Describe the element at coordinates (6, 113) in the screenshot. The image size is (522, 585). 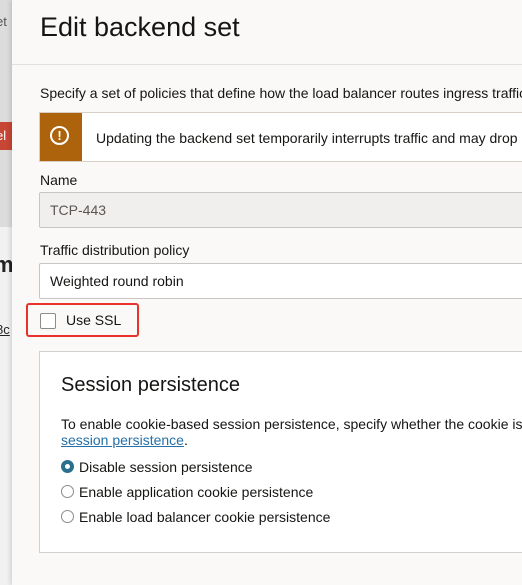
I see `background-header-area` at that location.